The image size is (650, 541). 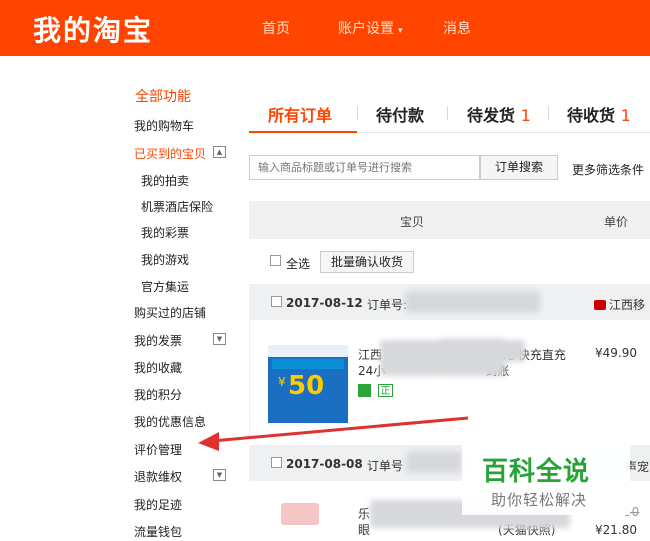 I want to click on select-all-checkbox, so click(x=275, y=260).